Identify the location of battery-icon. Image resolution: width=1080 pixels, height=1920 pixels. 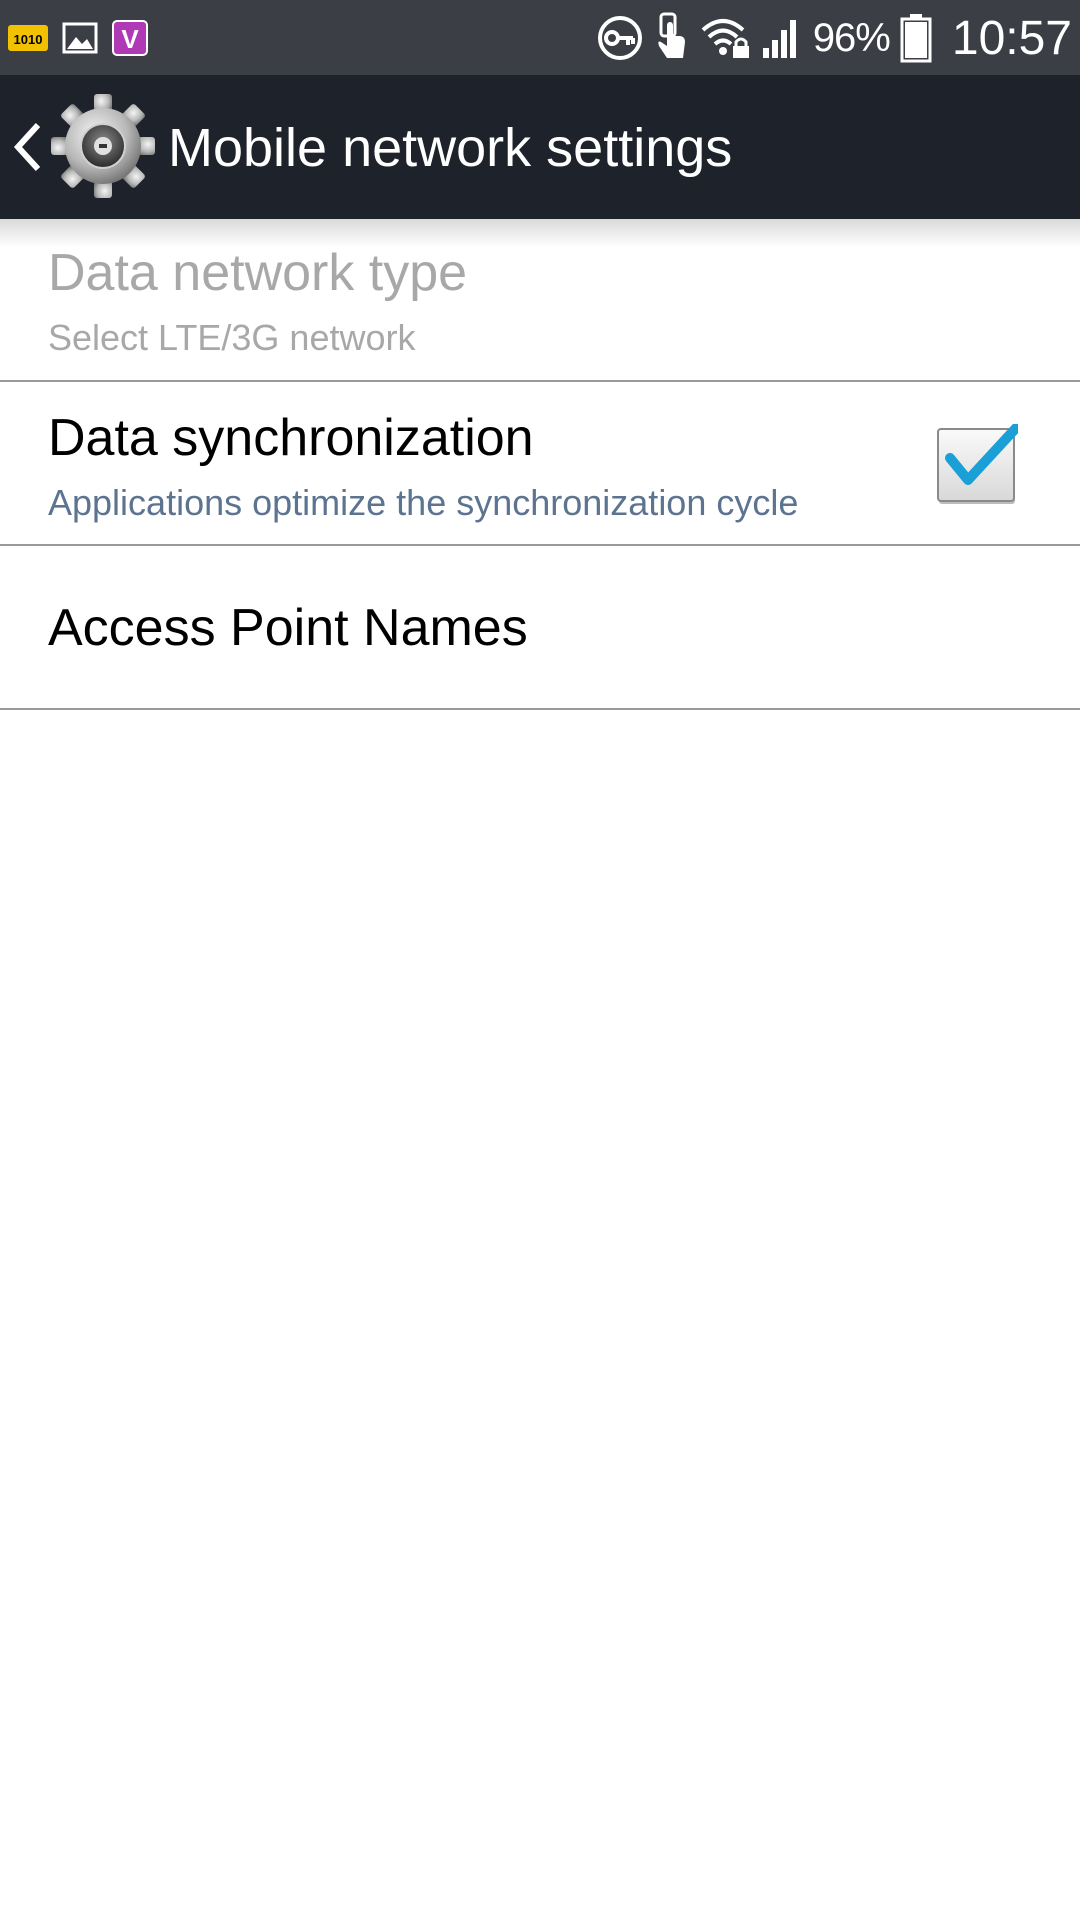
(916, 38).